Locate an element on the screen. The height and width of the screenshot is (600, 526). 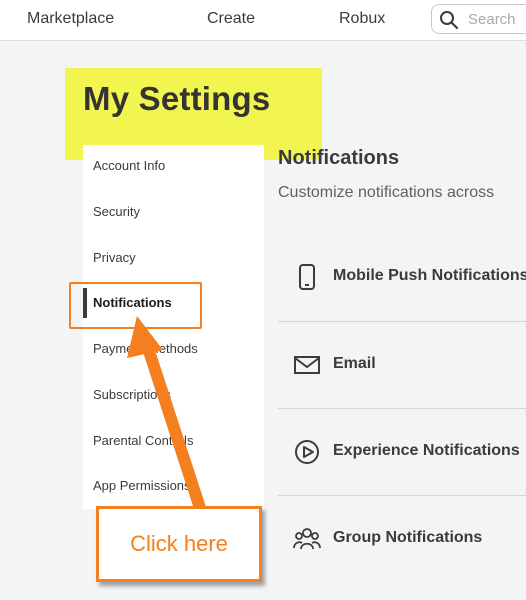
mail-icon is located at coordinates (307, 365).